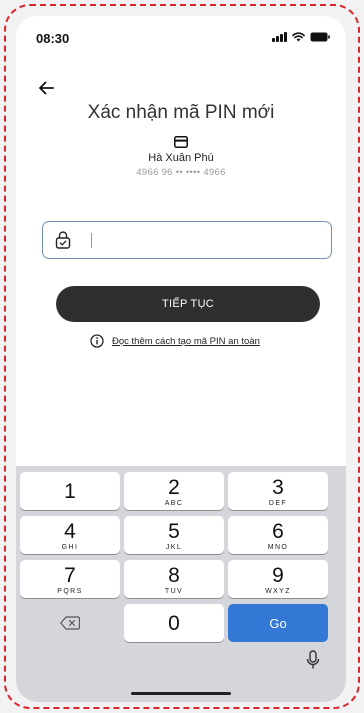 This screenshot has width=364, height=713. What do you see at coordinates (181, 142) in the screenshot?
I see `card-icon` at bounding box center [181, 142].